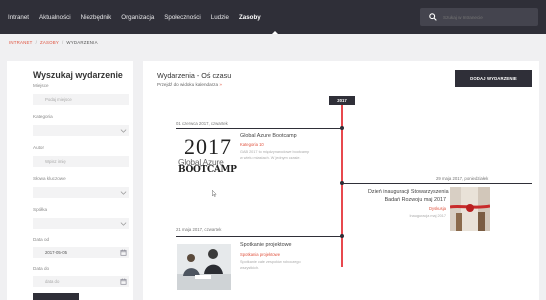  I want to click on meeting-photo, so click(204, 267).